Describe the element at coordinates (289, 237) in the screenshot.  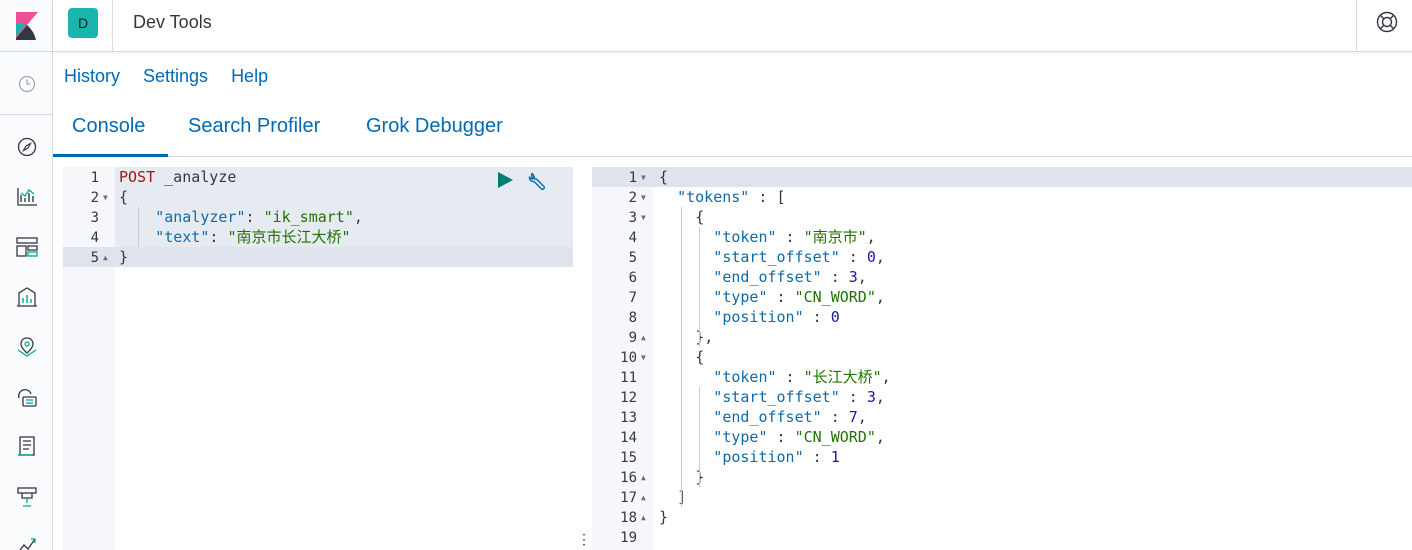
I see `json-string-value: "南京市长江大桥"` at that location.